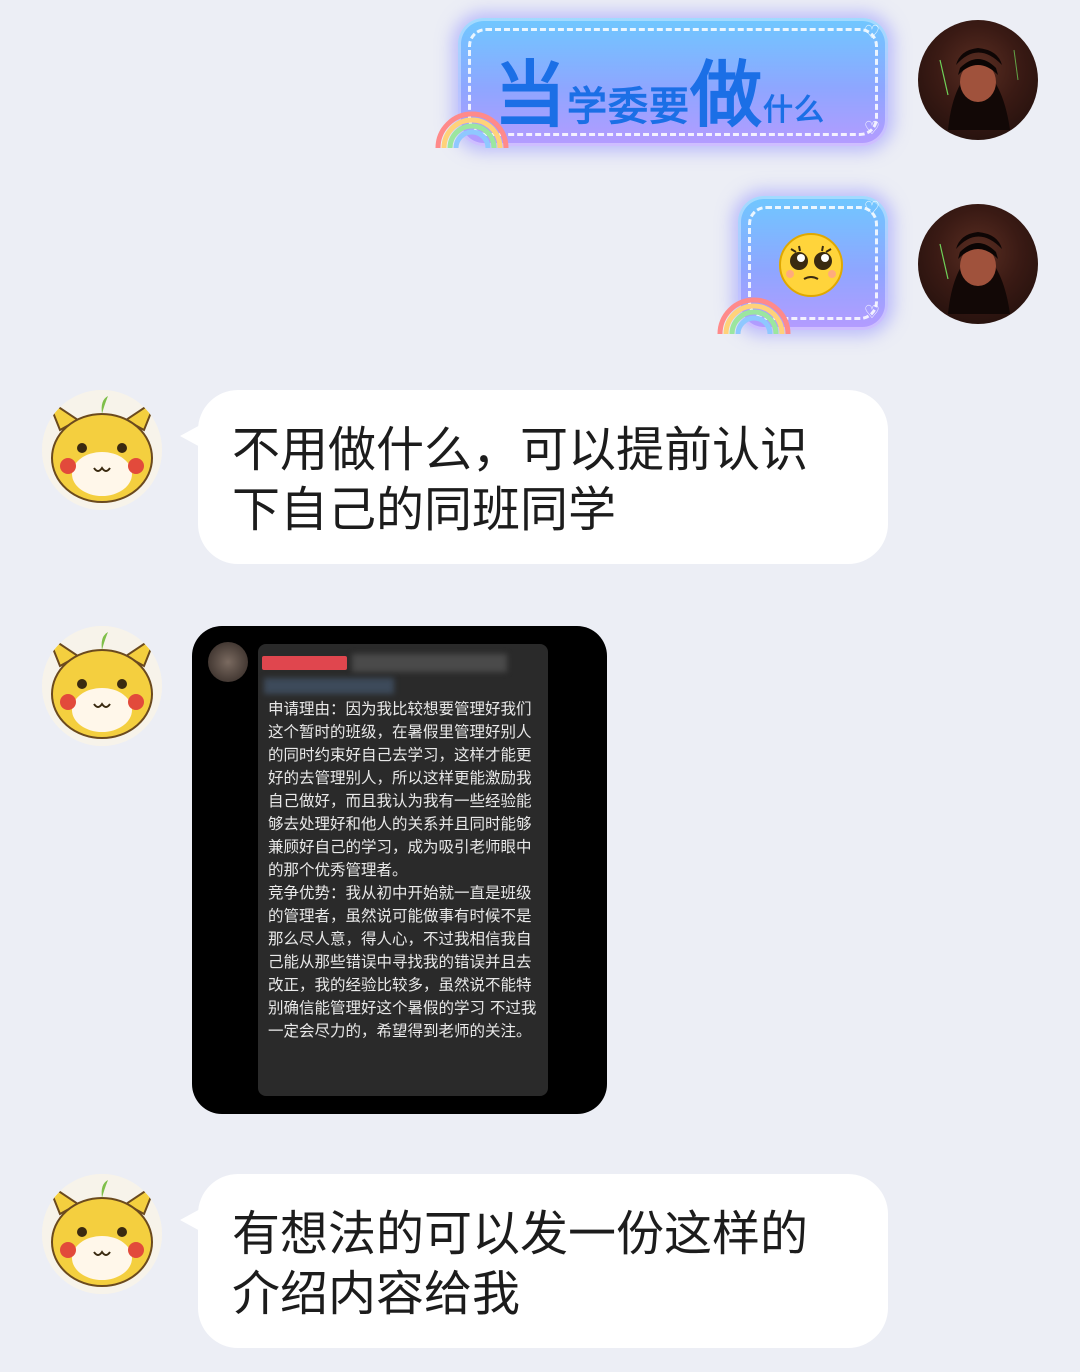 The image size is (1080, 1372). I want to click on message-text: 不用做什么，可以提前认识下自己的同班同学, so click(520, 480).